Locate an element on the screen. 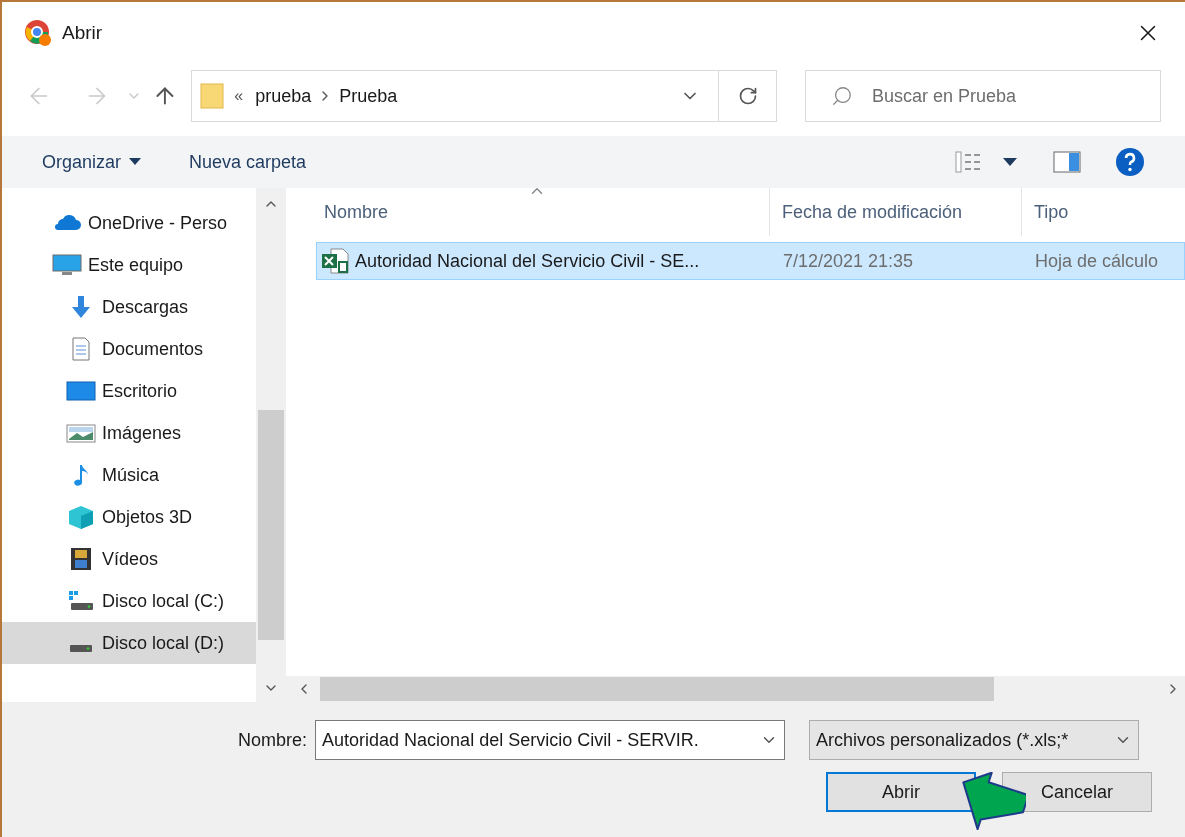  sidebar-item: Objetos 3D is located at coordinates (129, 517).